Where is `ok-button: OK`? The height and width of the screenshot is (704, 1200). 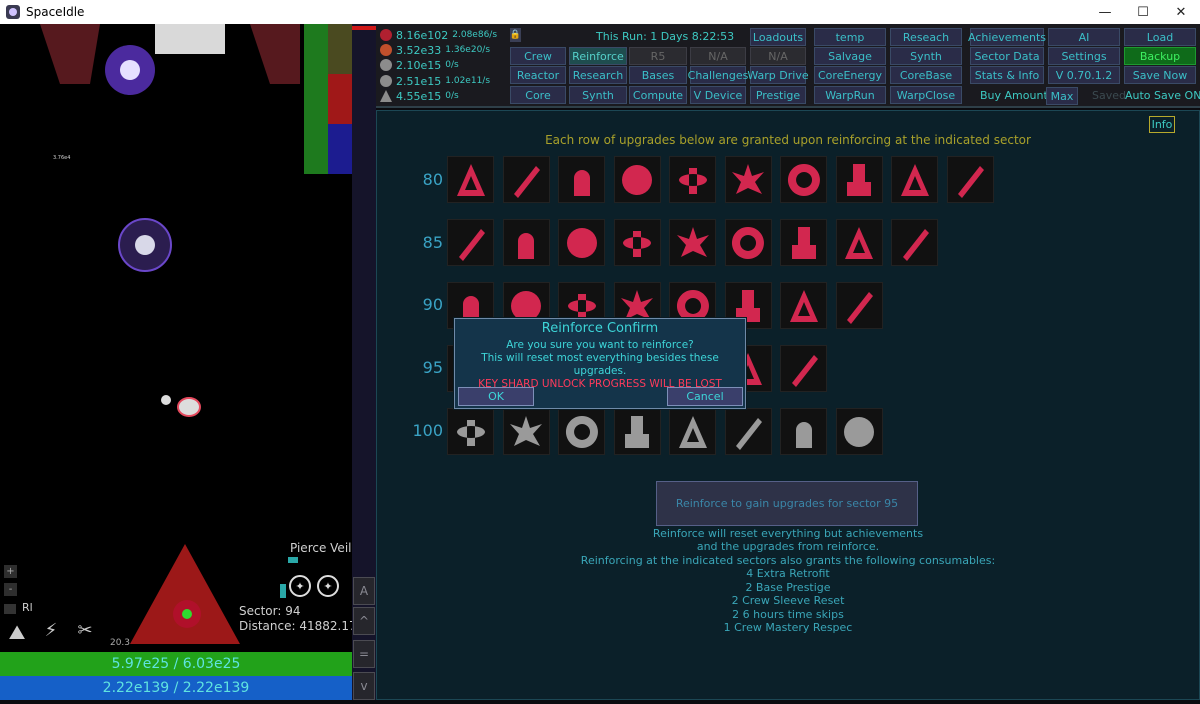 ok-button: OK is located at coordinates (496, 396).